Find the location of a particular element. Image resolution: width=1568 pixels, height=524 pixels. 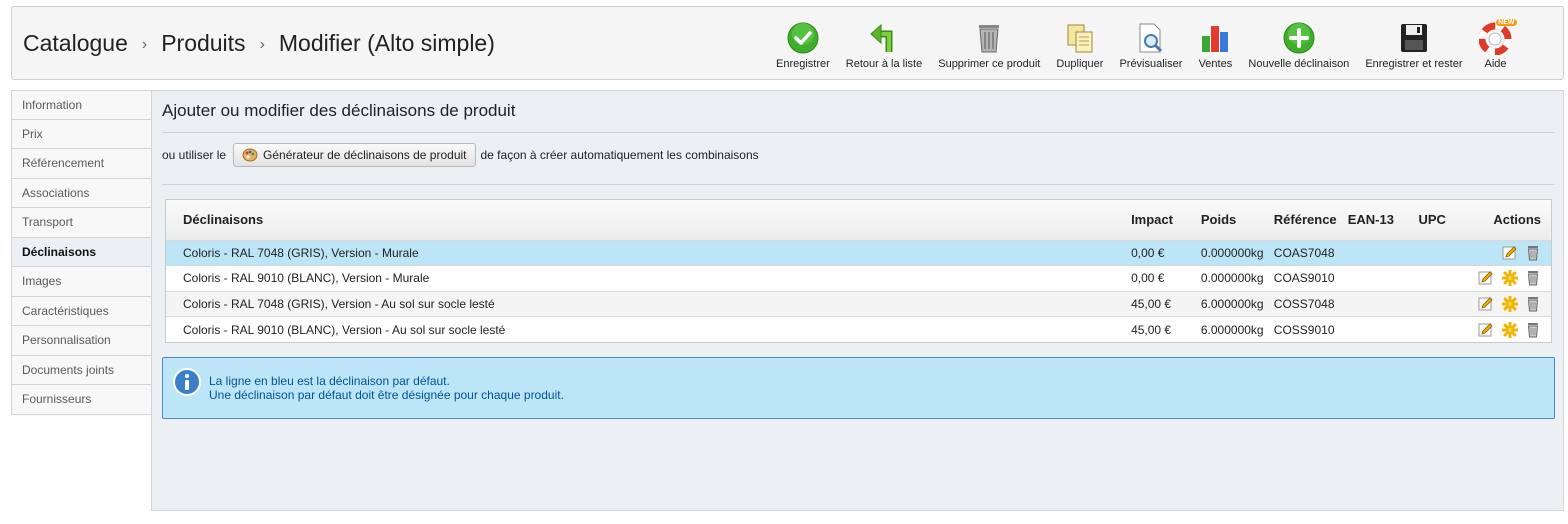

sidebar-item-attachments: Documents joints is located at coordinates (81, 370).